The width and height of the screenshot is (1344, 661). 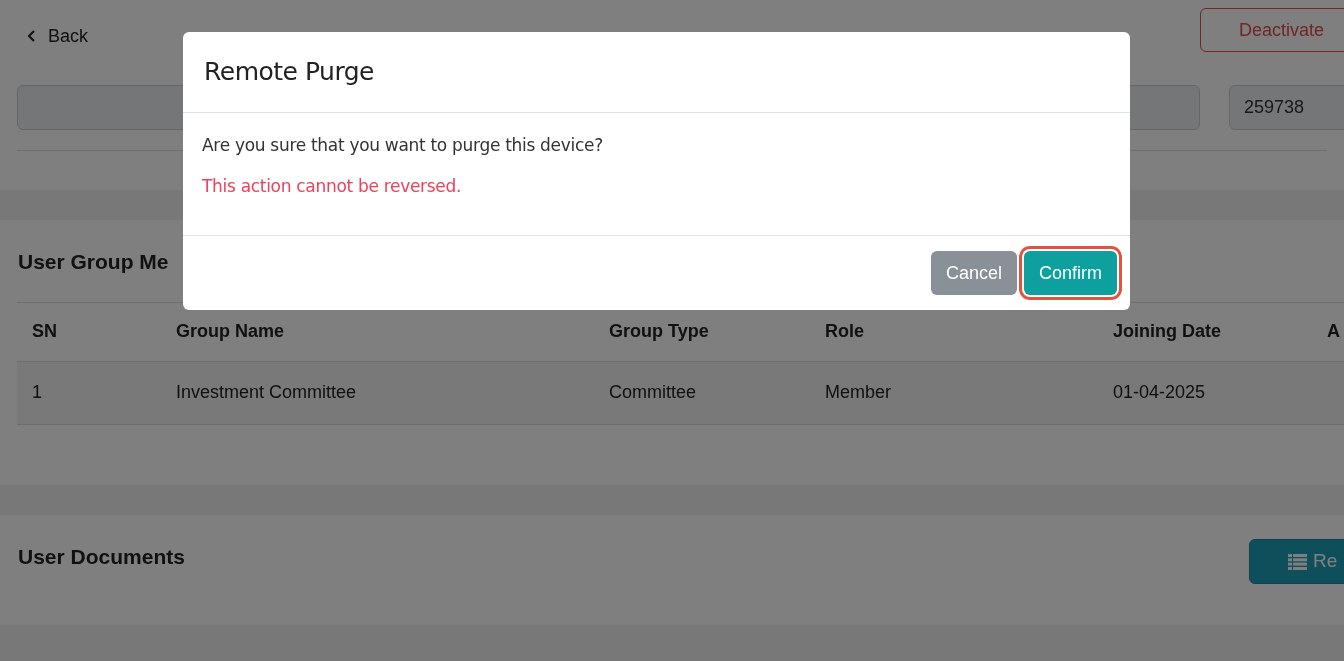 I want to click on table-cell: Member, so click(x=858, y=392).